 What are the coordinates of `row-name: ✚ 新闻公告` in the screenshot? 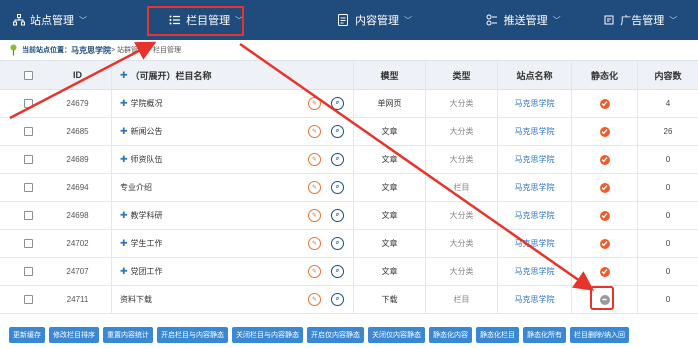 It's located at (141, 131).